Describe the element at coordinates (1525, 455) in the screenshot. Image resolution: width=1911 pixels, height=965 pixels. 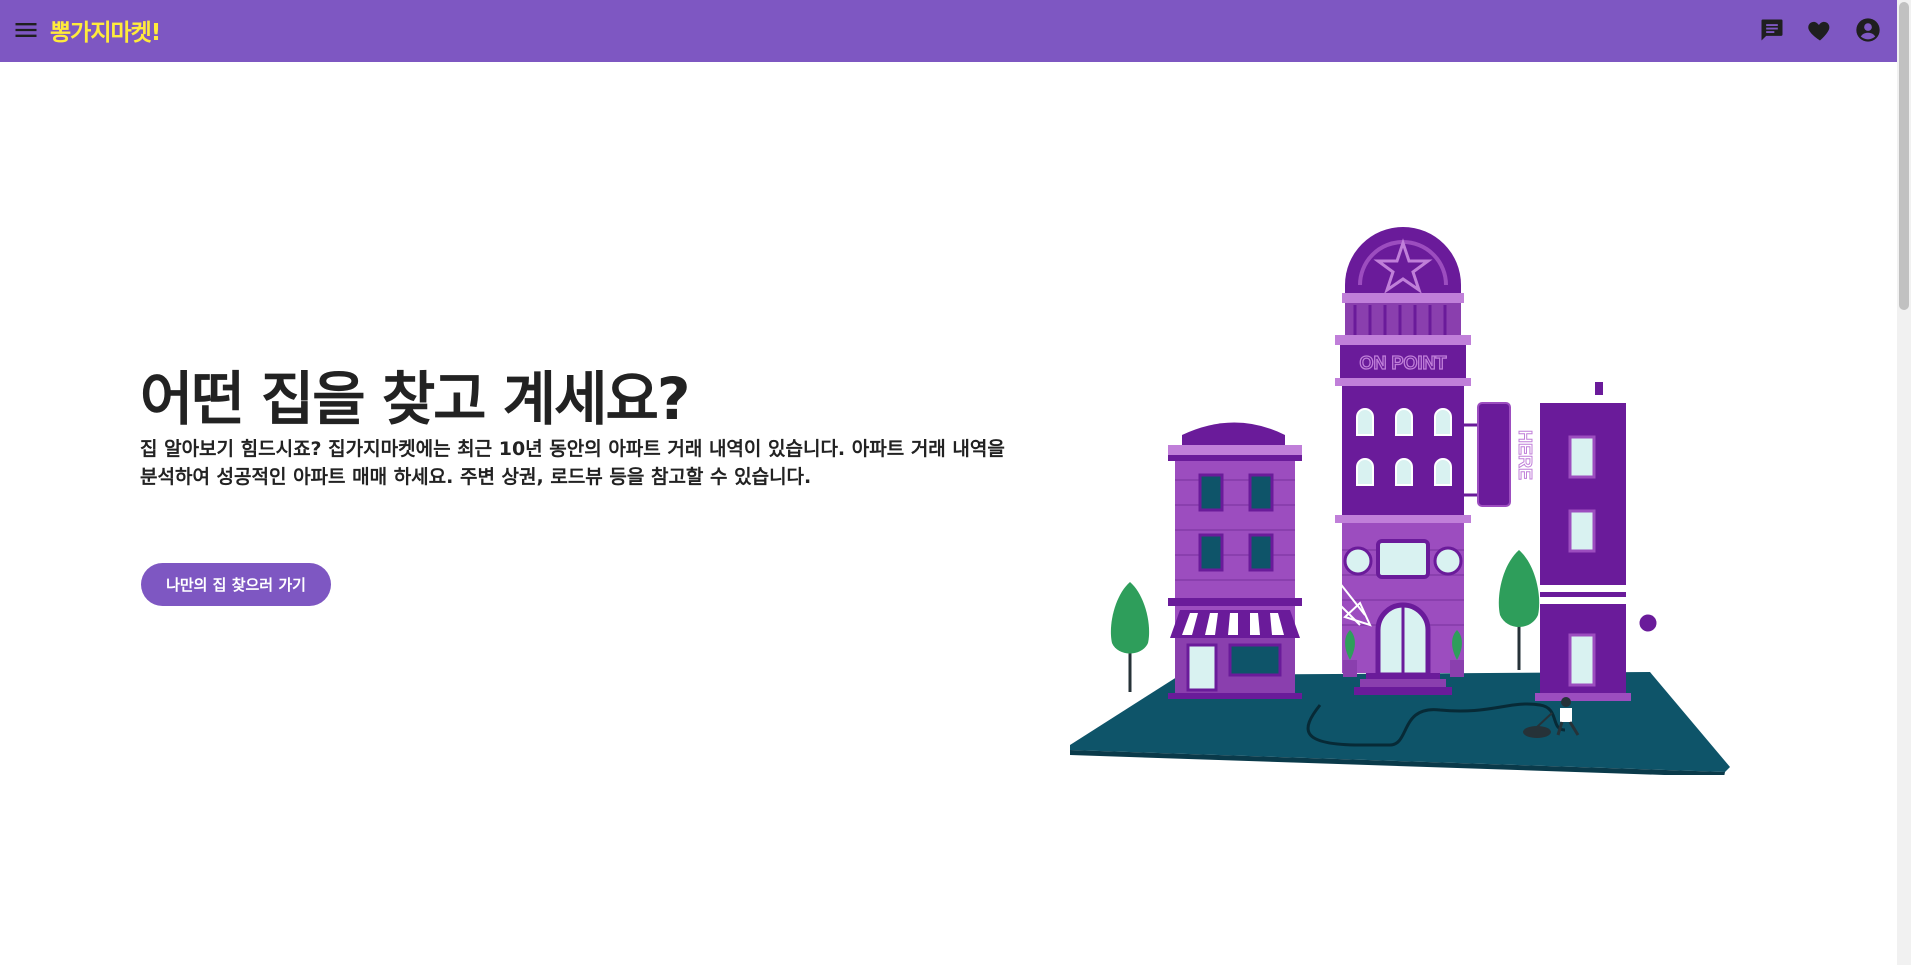
I see `svg-text: HERE` at that location.